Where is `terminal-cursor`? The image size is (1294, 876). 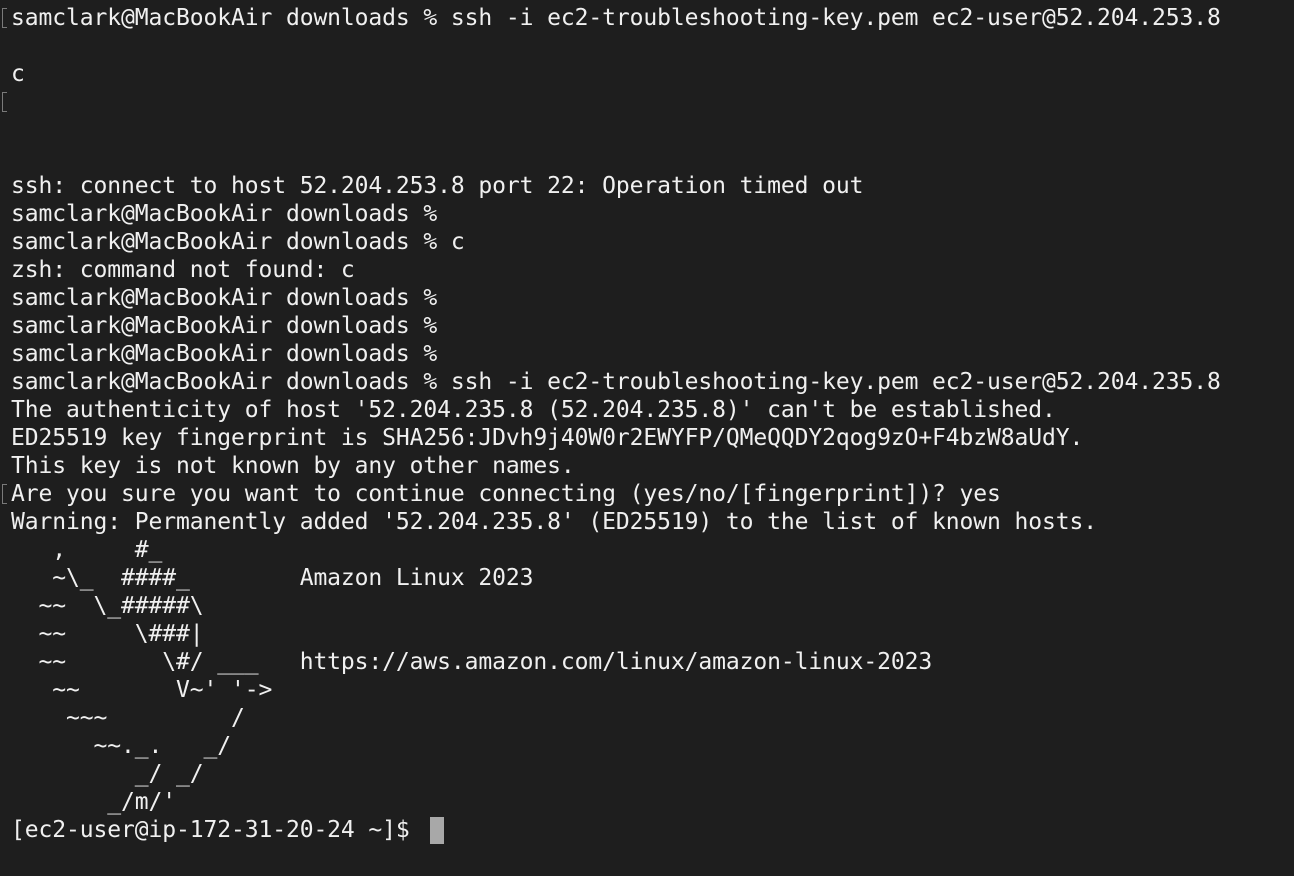
terminal-cursor is located at coordinates (437, 830).